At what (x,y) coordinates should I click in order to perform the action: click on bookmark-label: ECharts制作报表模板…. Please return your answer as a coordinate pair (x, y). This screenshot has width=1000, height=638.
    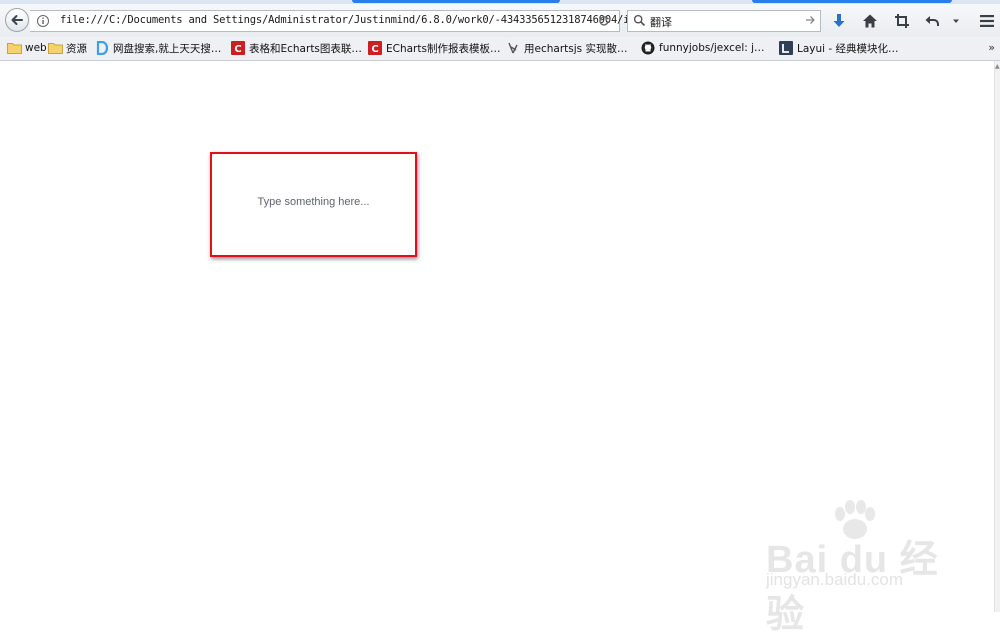
    Looking at the image, I should click on (443, 48).